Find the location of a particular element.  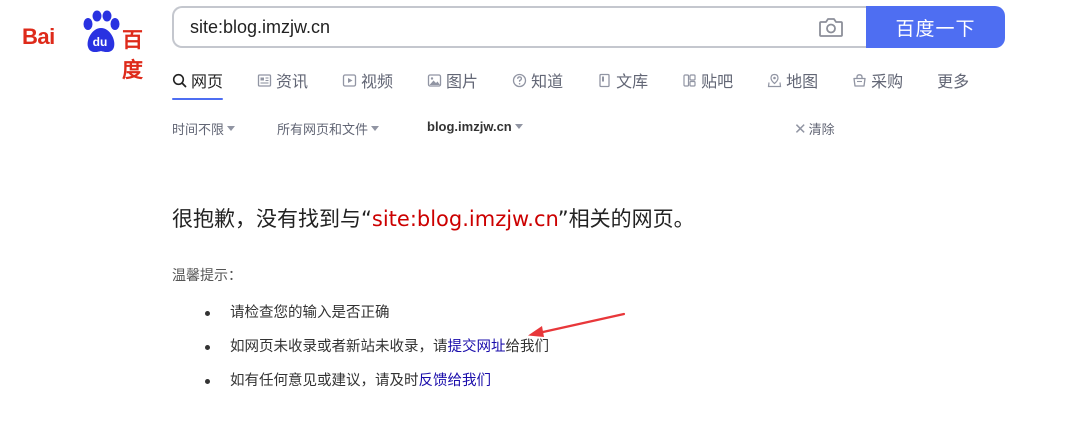

tab-label: 更多 is located at coordinates (953, 81).